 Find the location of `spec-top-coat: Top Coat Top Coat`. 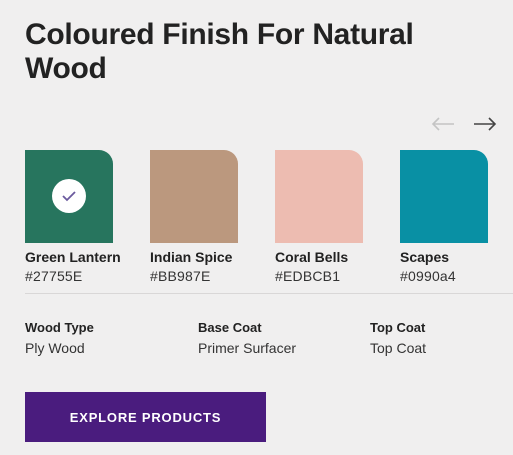

spec-top-coat: Top Coat Top Coat is located at coordinates (398, 338).